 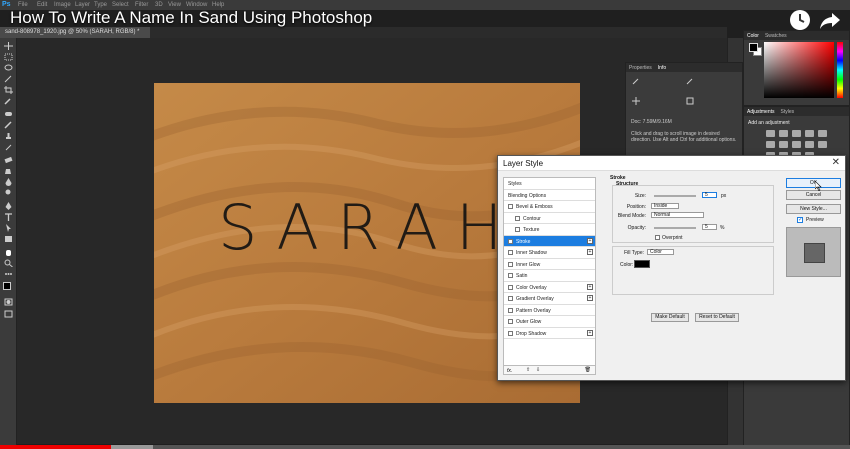 I want to click on list-item-gradient-overlay: Gradient Overlay +, so click(x=549, y=299).